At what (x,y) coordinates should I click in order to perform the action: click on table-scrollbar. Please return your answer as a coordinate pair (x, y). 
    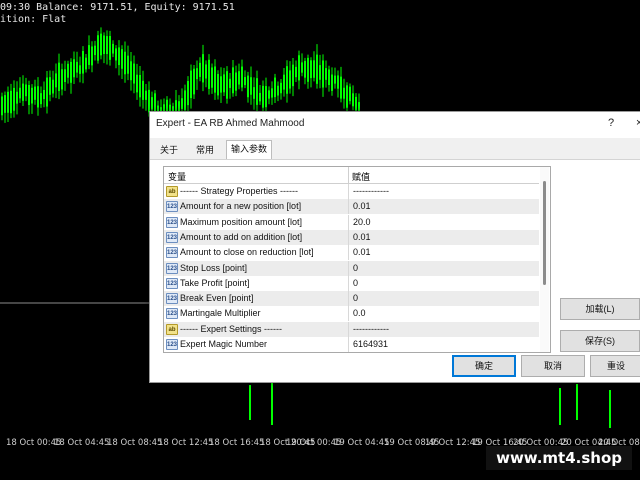
    Looking at the image, I should click on (544, 259).